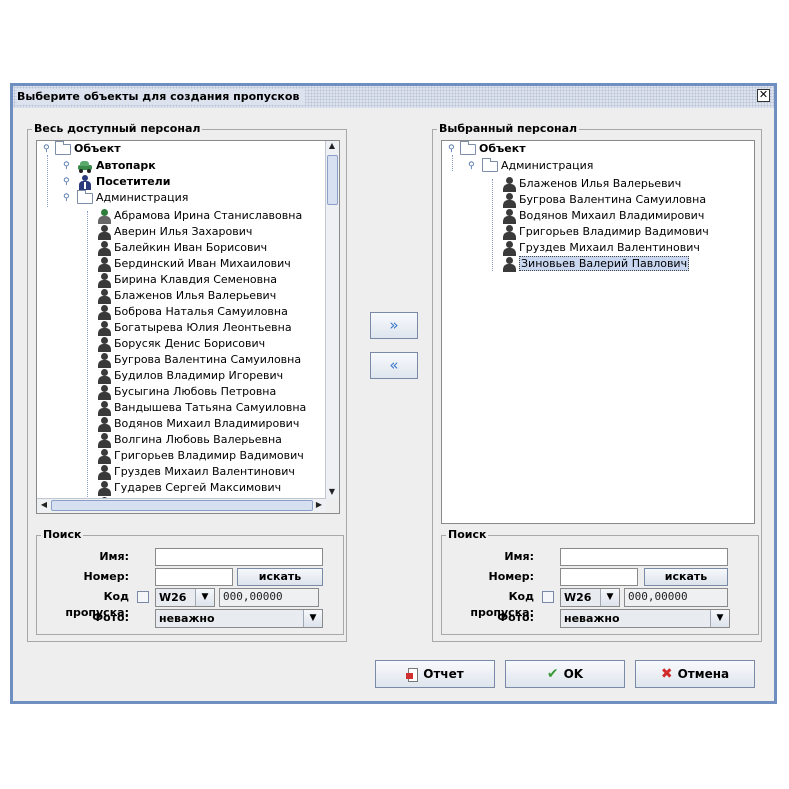  Describe the element at coordinates (666, 674) in the screenshot. I see `cancel-icon: ✖` at that location.